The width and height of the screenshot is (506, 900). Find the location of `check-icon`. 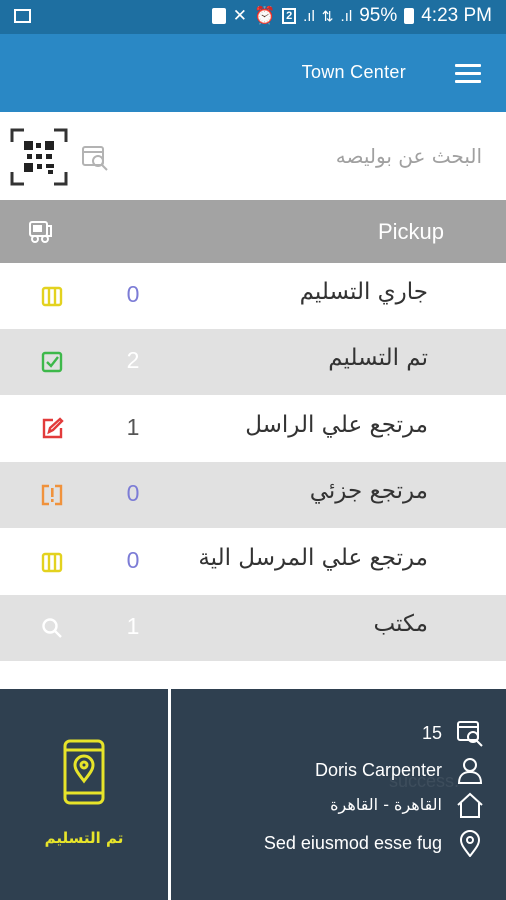

check-icon is located at coordinates (52, 362).